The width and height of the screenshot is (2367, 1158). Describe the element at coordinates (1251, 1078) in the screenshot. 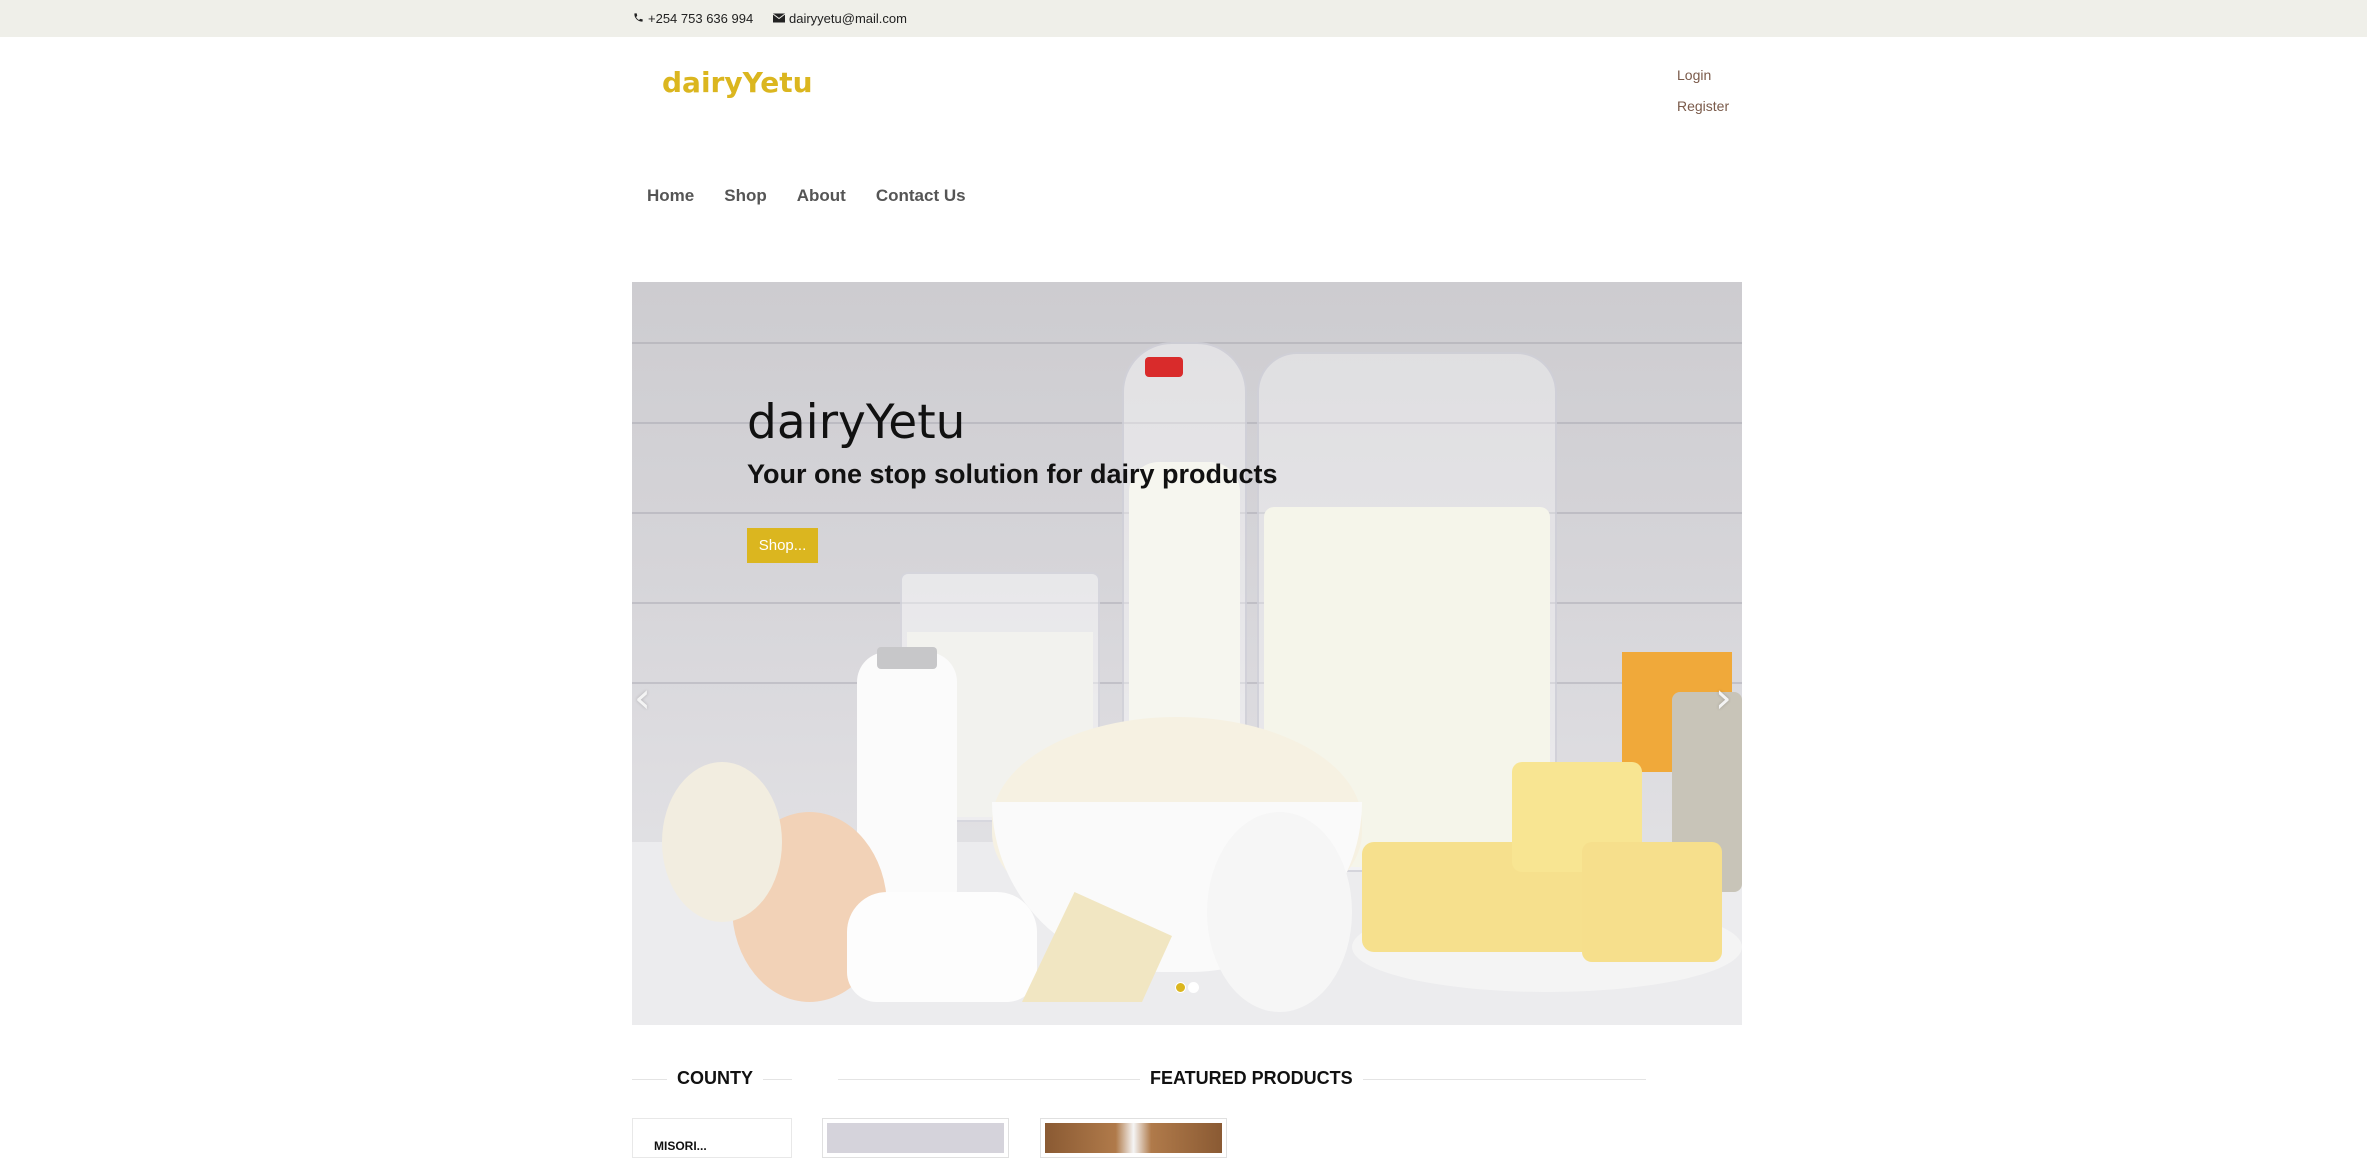

I see `featured-products-heading: FEATURED PRODUCTS` at that location.